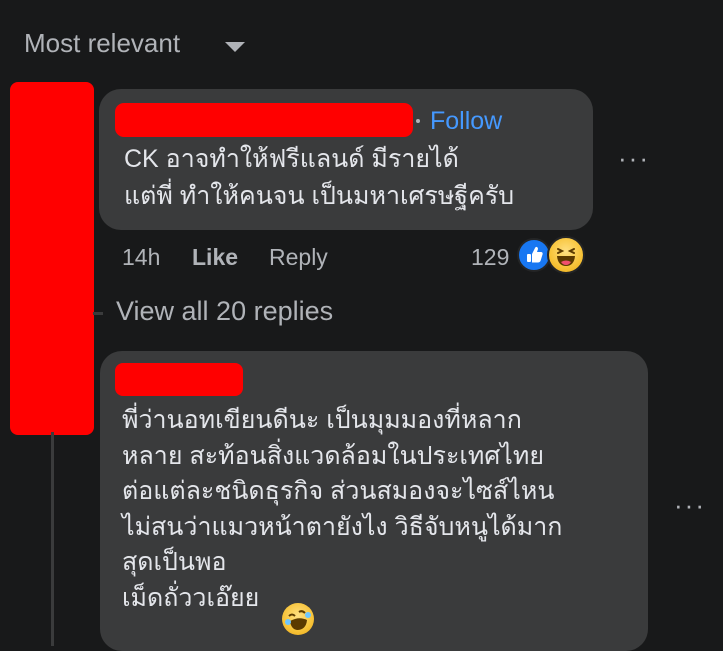  I want to click on like-icon, so click(534, 255).